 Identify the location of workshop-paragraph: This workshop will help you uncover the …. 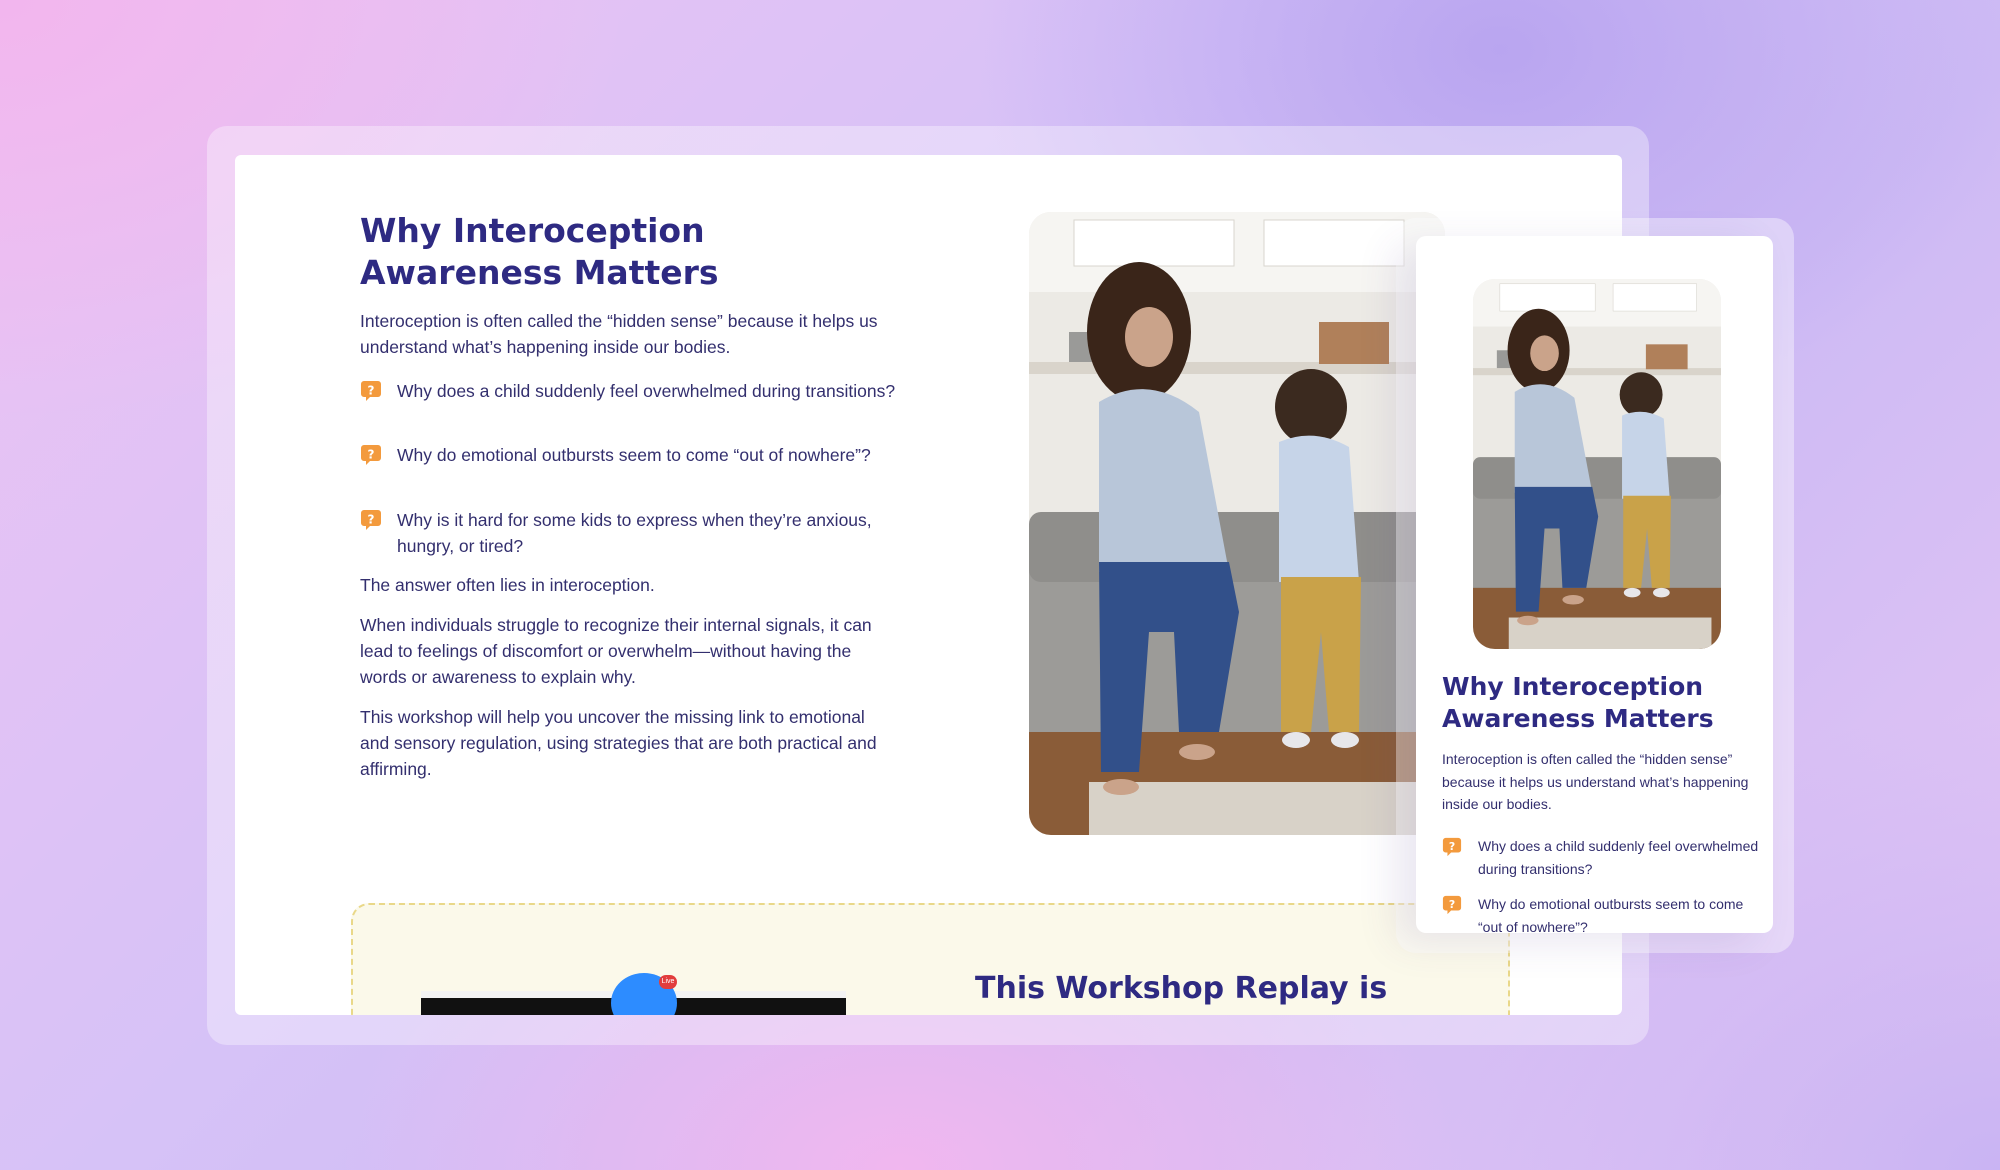
(618, 743).